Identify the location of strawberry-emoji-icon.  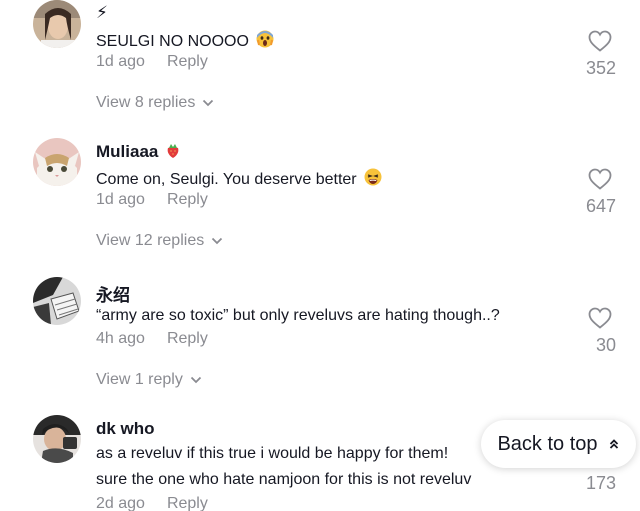
(173, 153).